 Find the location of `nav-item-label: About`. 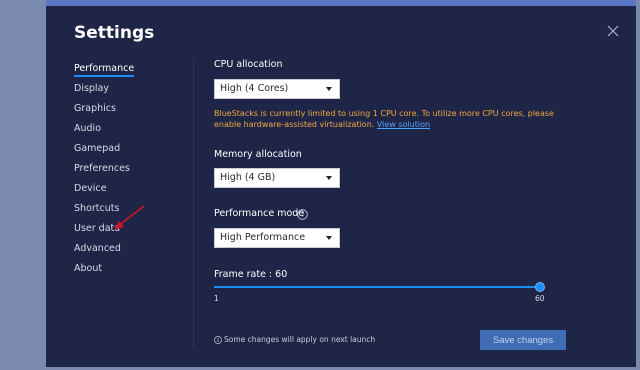

nav-item-label: About is located at coordinates (88, 268).